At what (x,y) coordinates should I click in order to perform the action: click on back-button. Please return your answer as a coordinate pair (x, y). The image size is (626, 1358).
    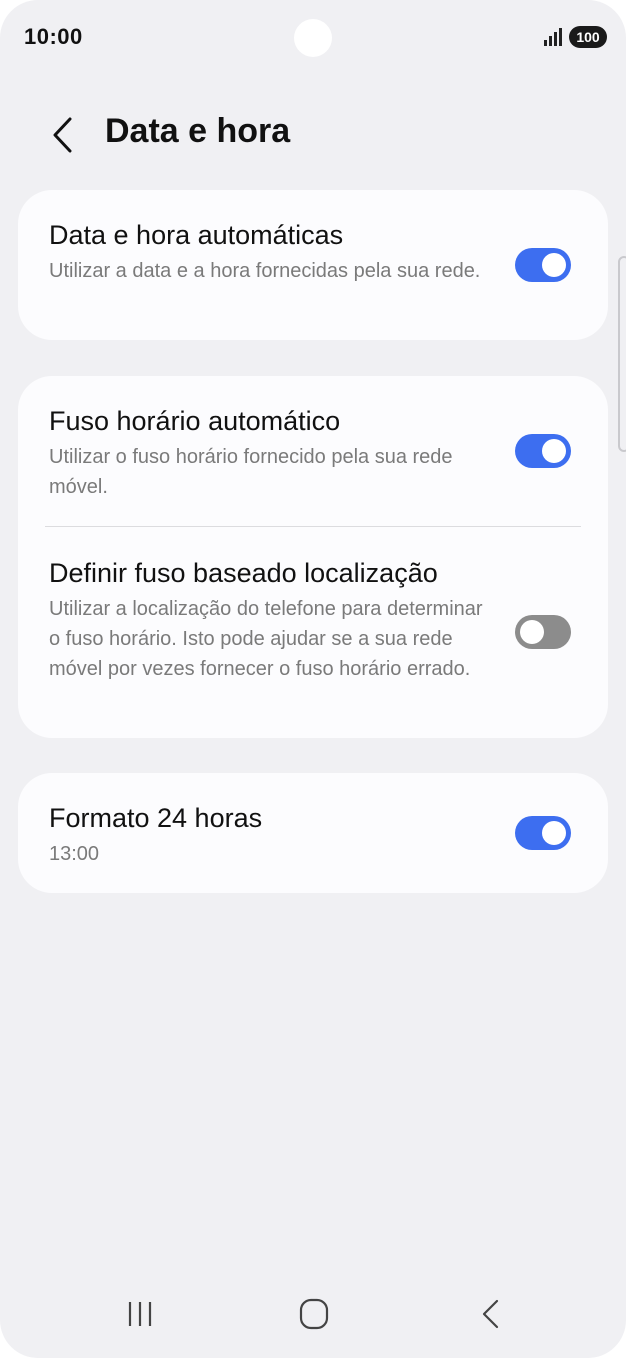
    Looking at the image, I should click on (62, 135).